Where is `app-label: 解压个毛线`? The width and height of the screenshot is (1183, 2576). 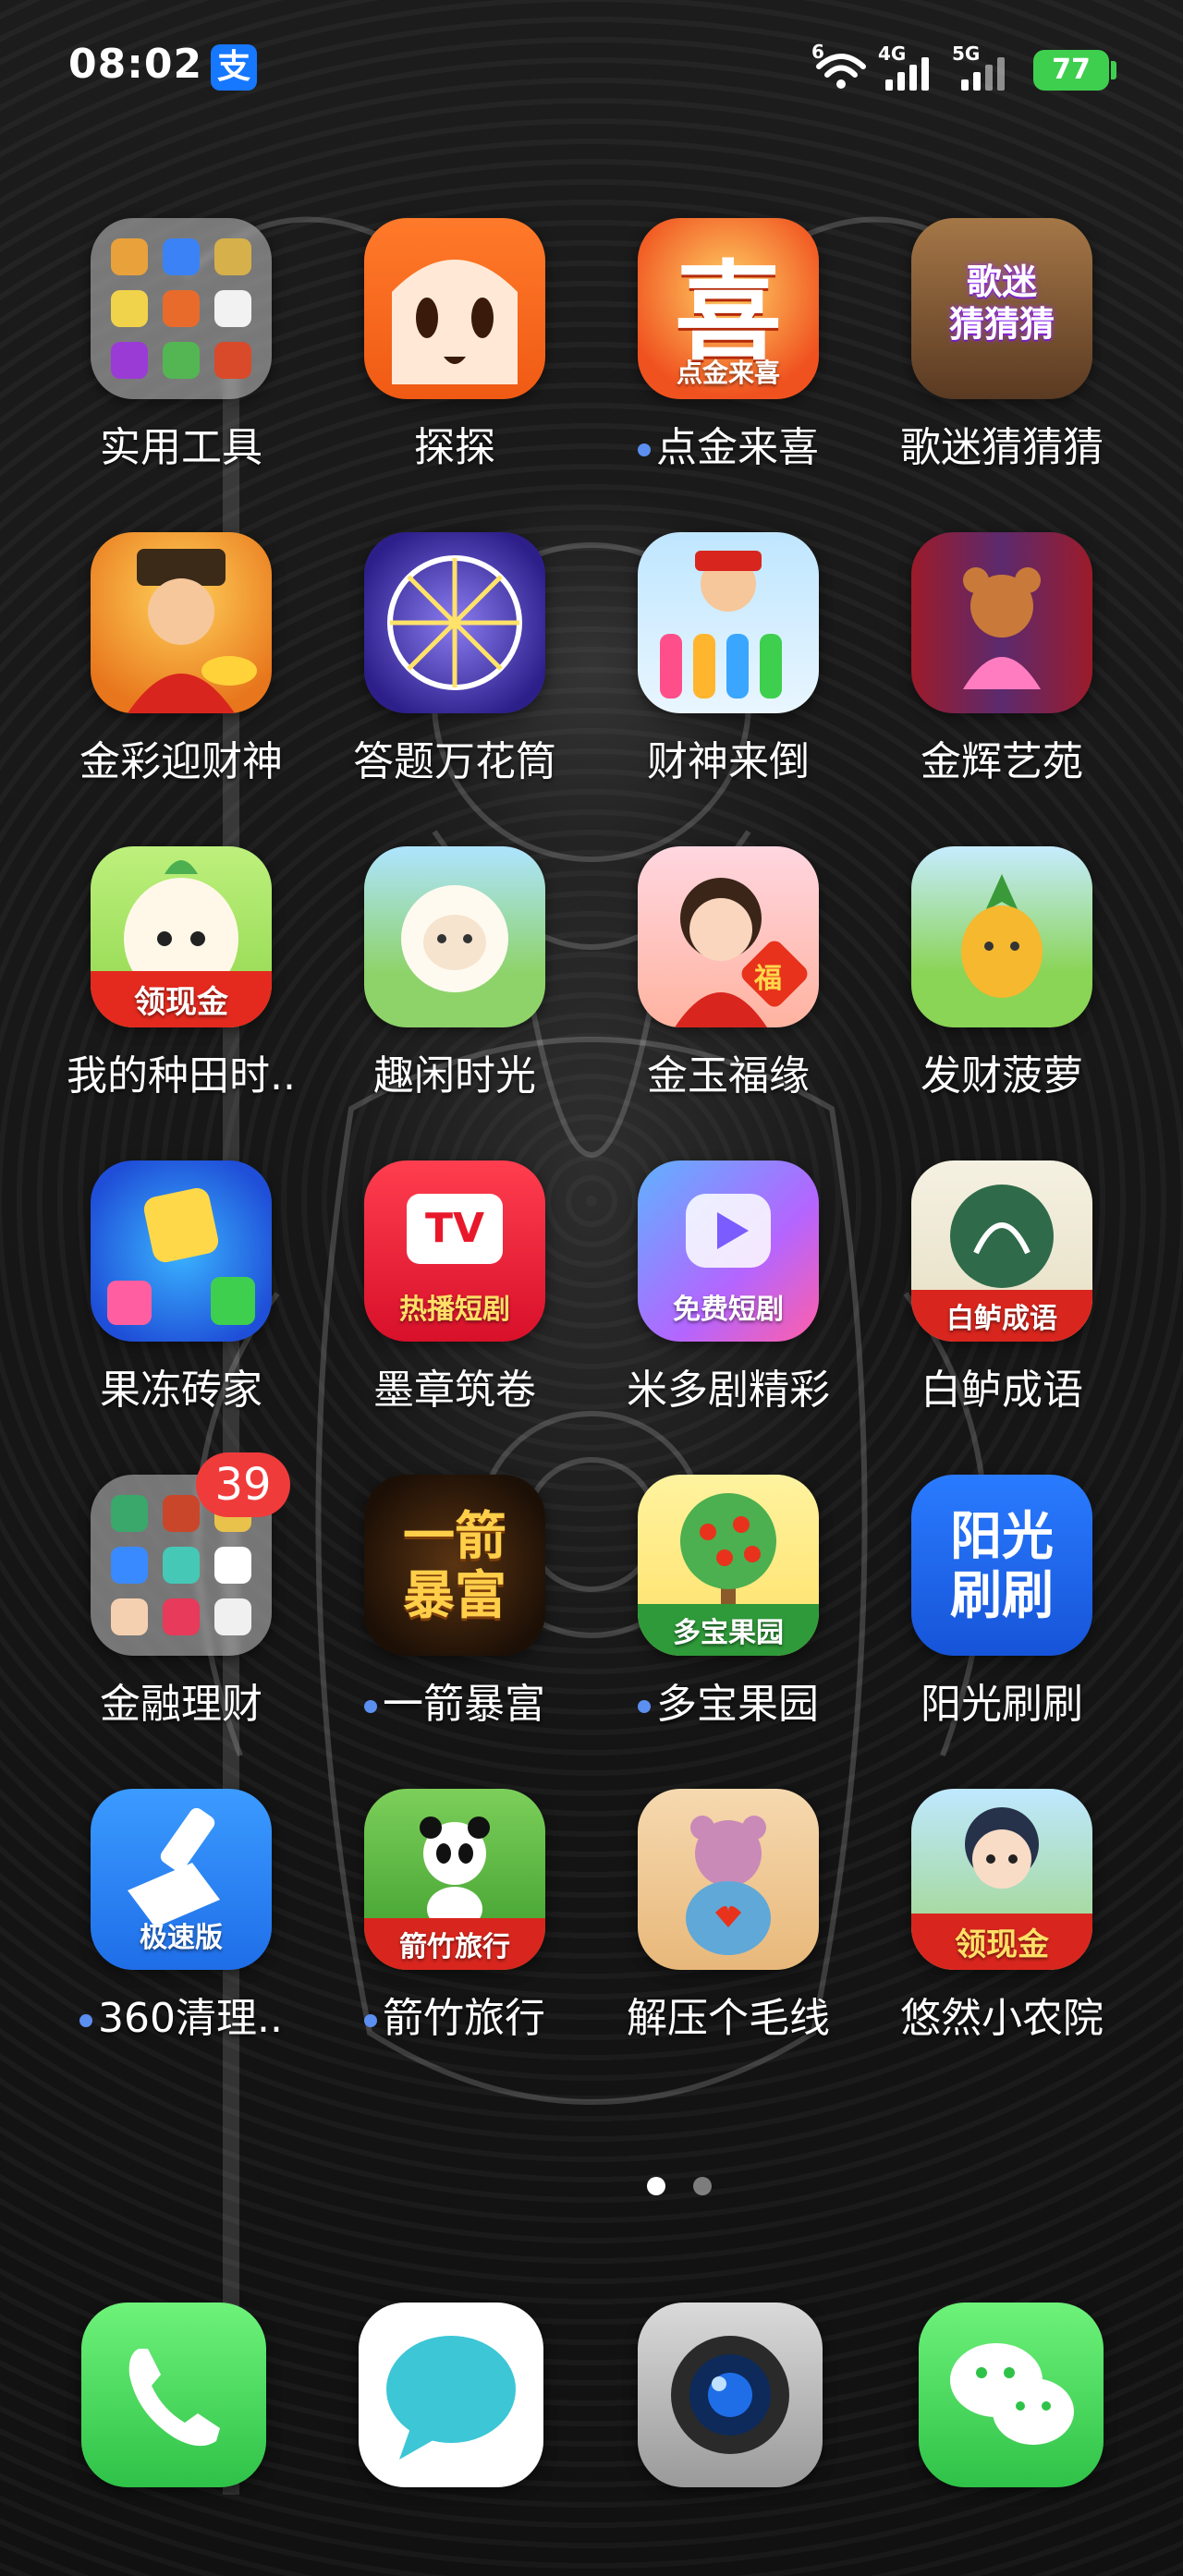
app-label: 解压个毛线 is located at coordinates (728, 2018).